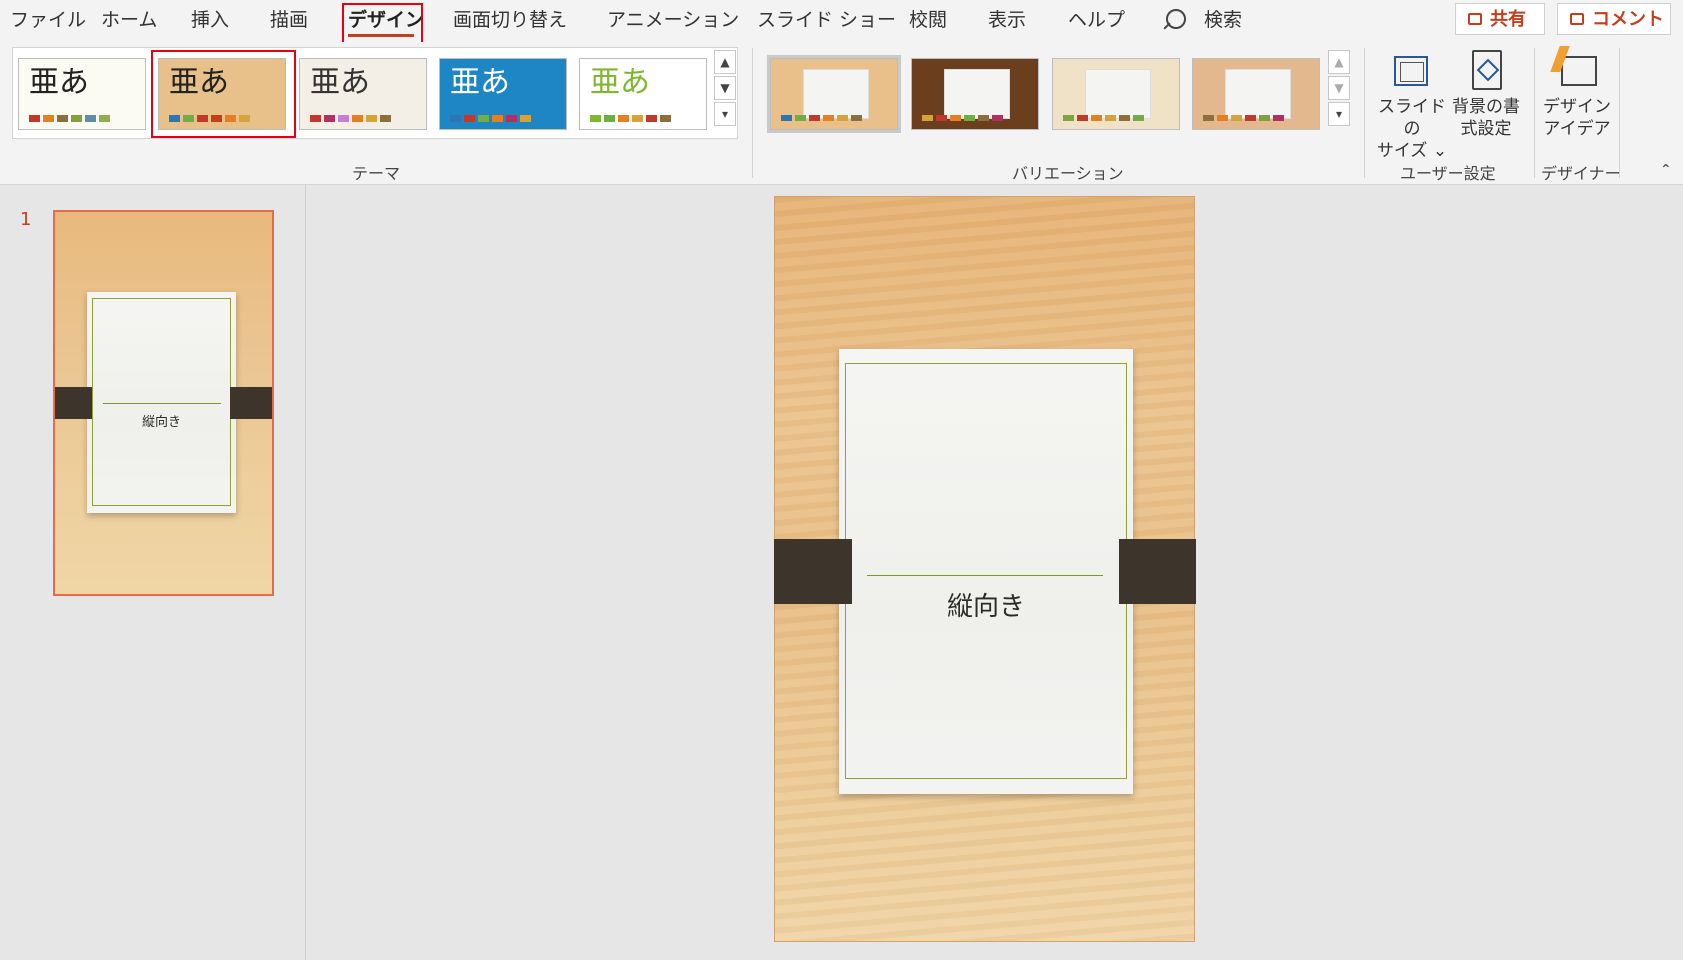 This screenshot has width=1683, height=960. I want to click on share-label: 共有, so click(1508, 19).